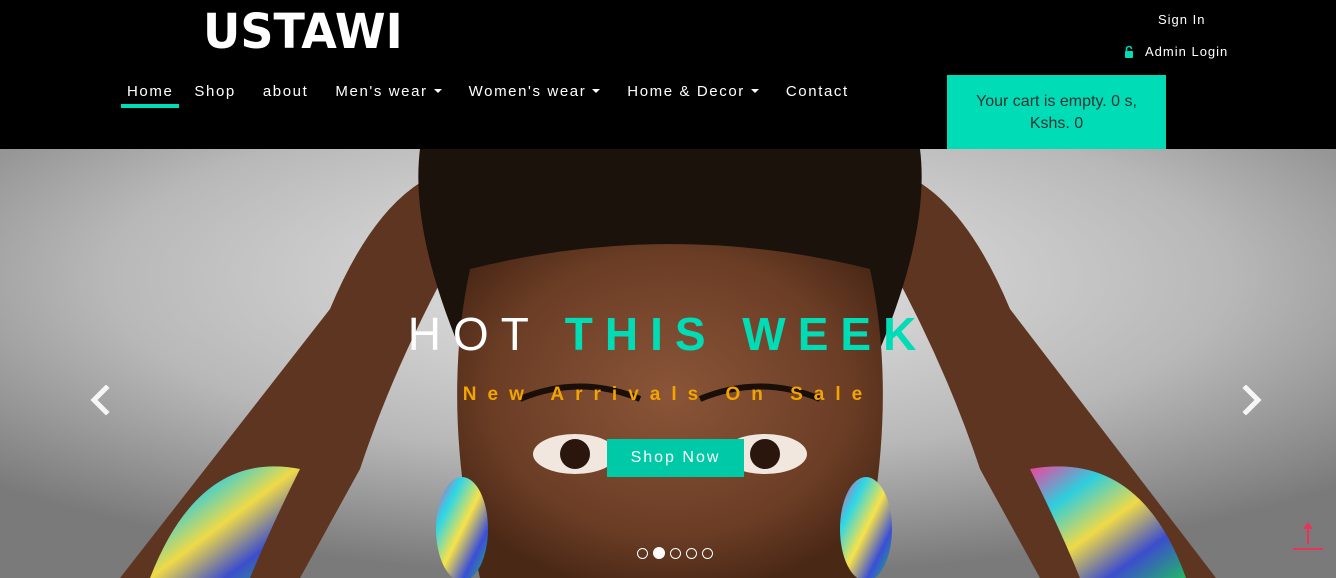 This screenshot has width=1336, height=578. I want to click on nav-label: about, so click(285, 91).